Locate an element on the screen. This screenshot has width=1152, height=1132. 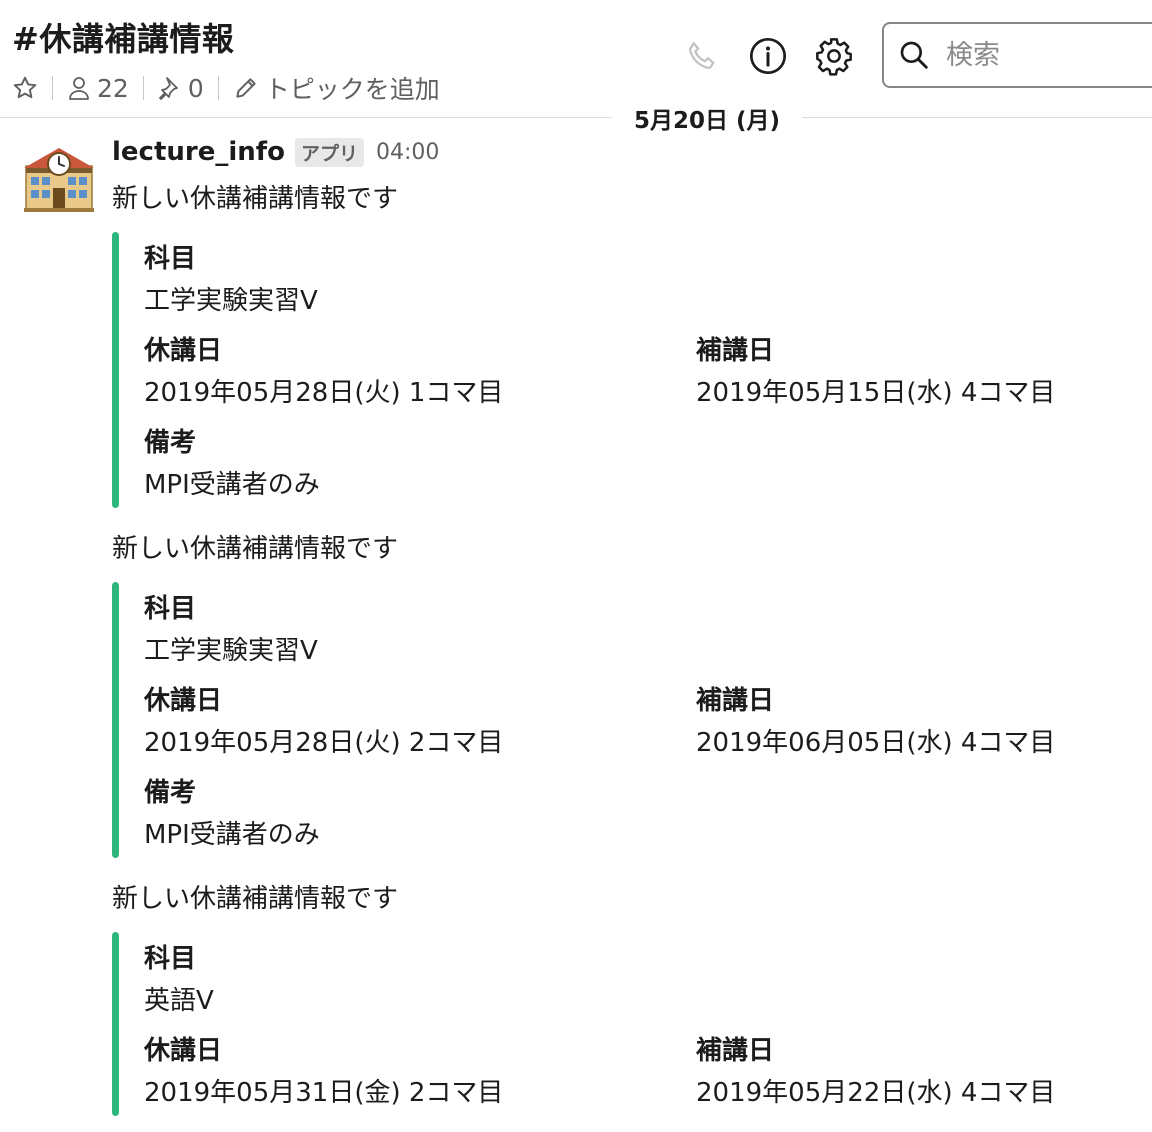
pin-icon is located at coordinates (168, 88).